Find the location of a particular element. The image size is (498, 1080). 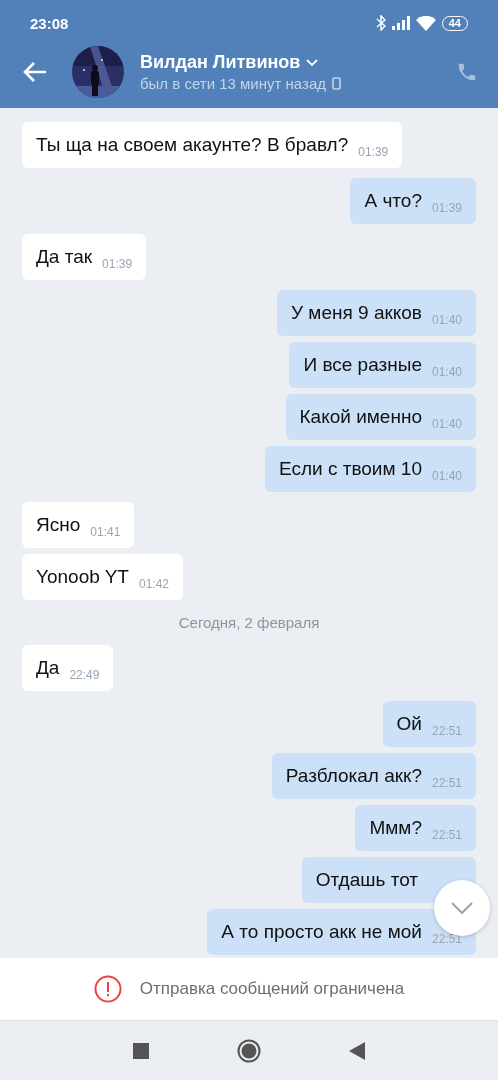

message-text: Ой is located at coordinates (409, 724).